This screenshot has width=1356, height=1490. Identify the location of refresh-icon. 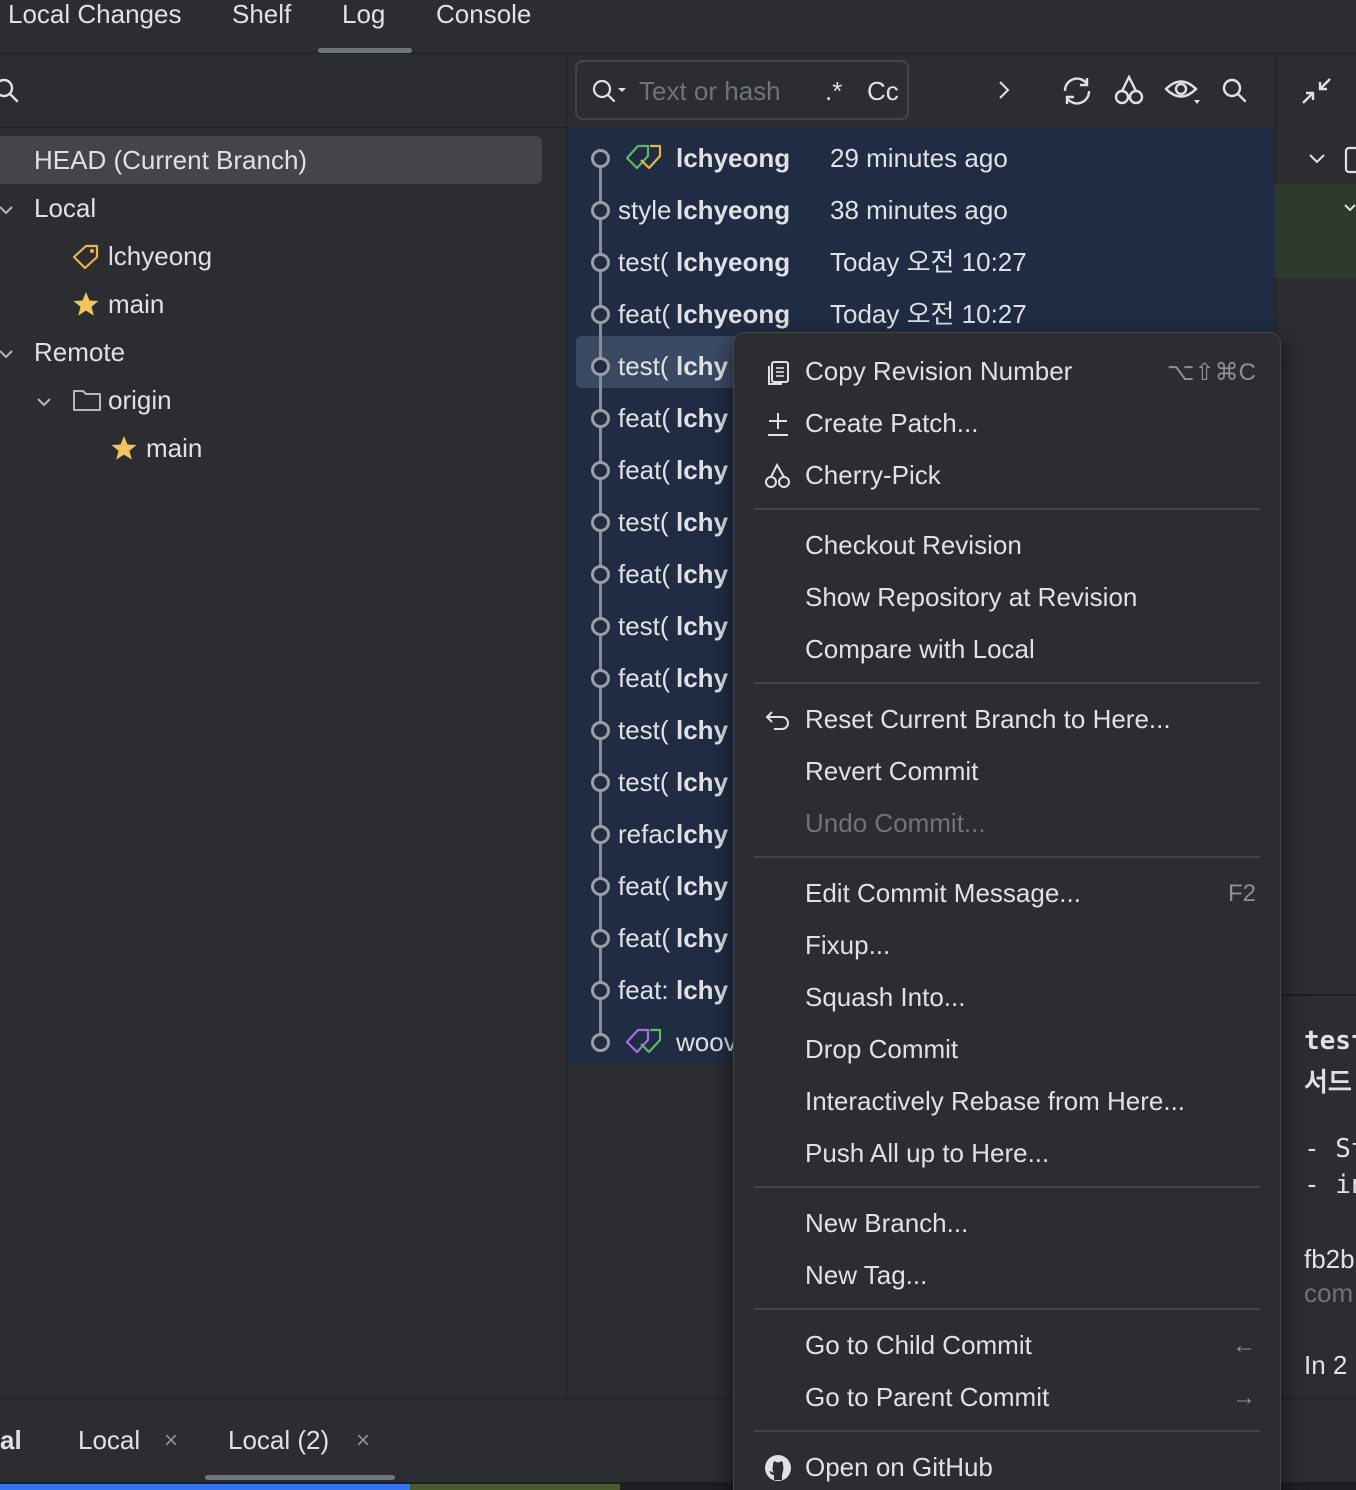
(1077, 91).